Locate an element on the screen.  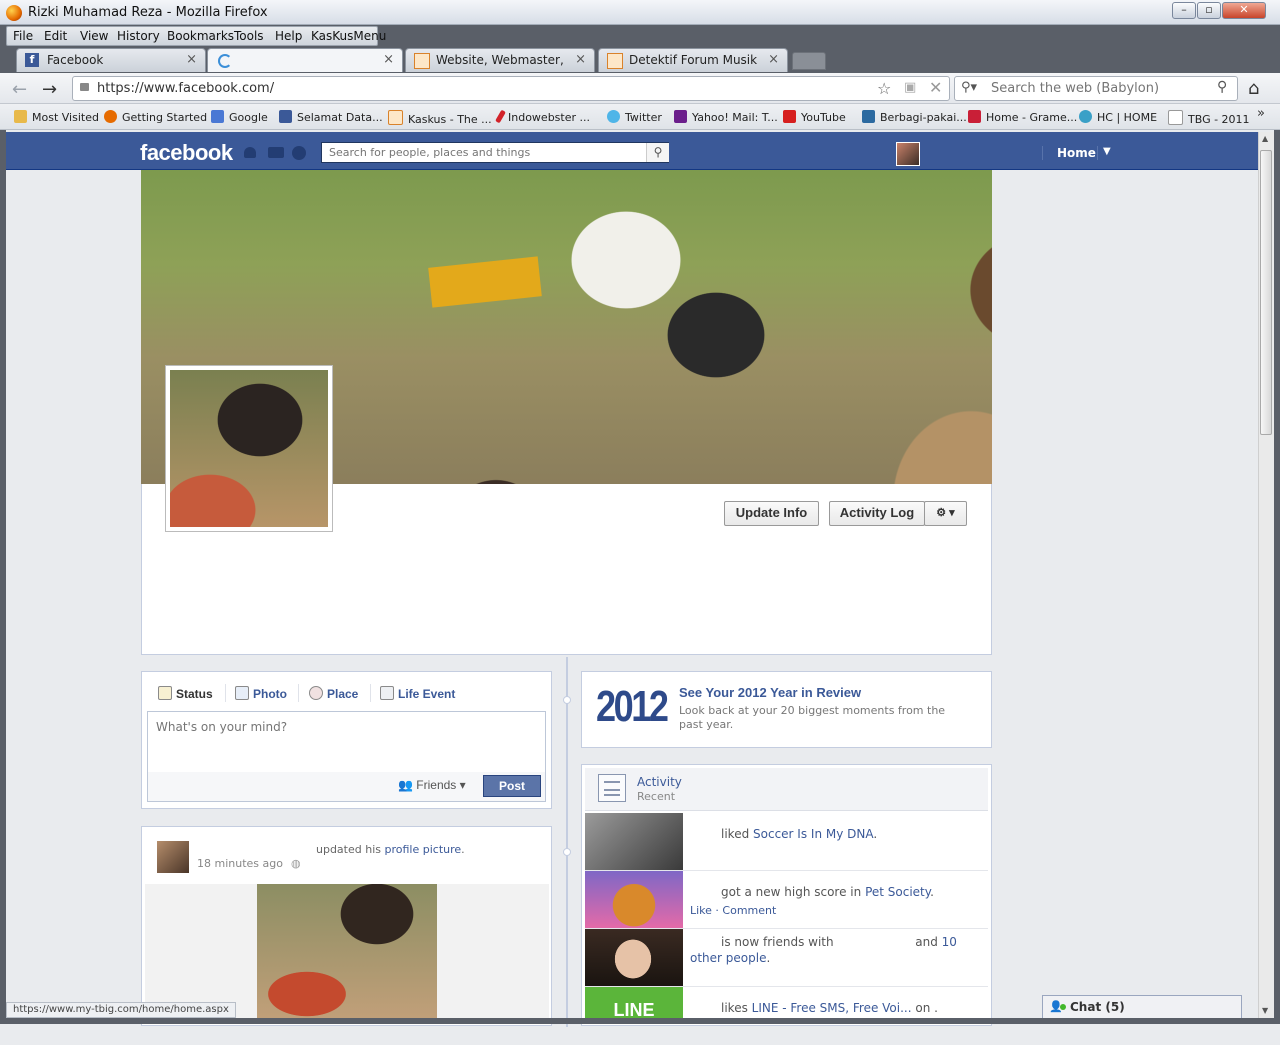
search-engine-icon: ⚲▾ is located at coordinates (969, 87).